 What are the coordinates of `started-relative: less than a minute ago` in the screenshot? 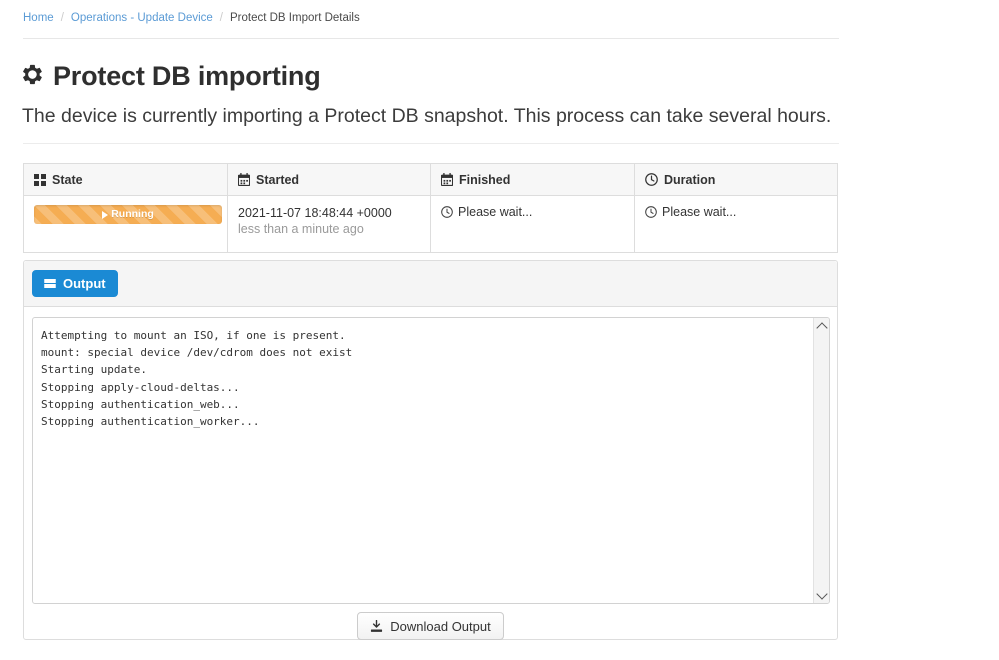 It's located at (301, 229).